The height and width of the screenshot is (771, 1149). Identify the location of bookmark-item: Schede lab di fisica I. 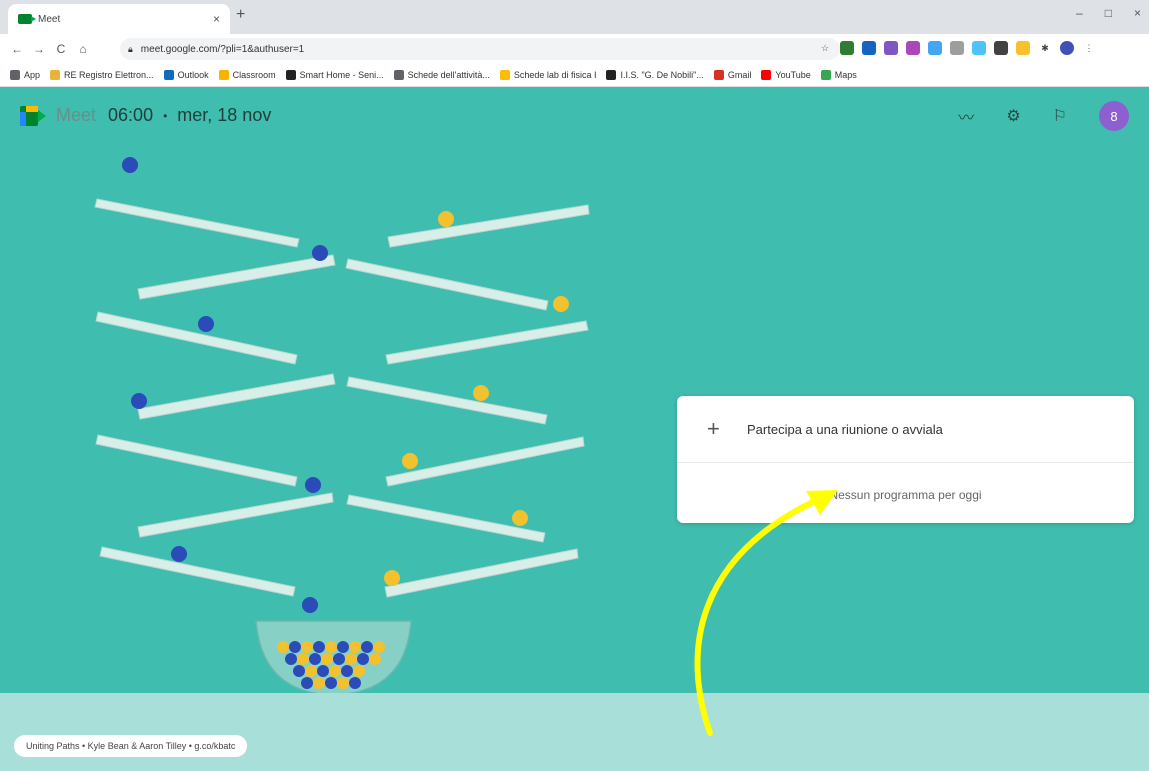
(548, 75).